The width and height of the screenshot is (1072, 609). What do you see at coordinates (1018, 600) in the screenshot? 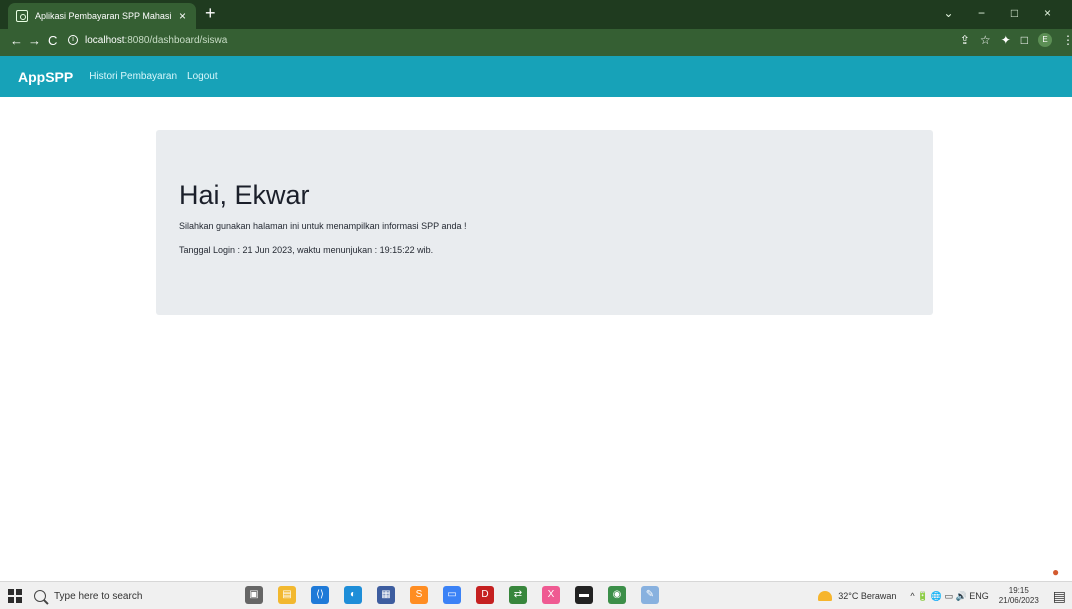
I see `clock-date: 21/06/2023` at bounding box center [1018, 600].